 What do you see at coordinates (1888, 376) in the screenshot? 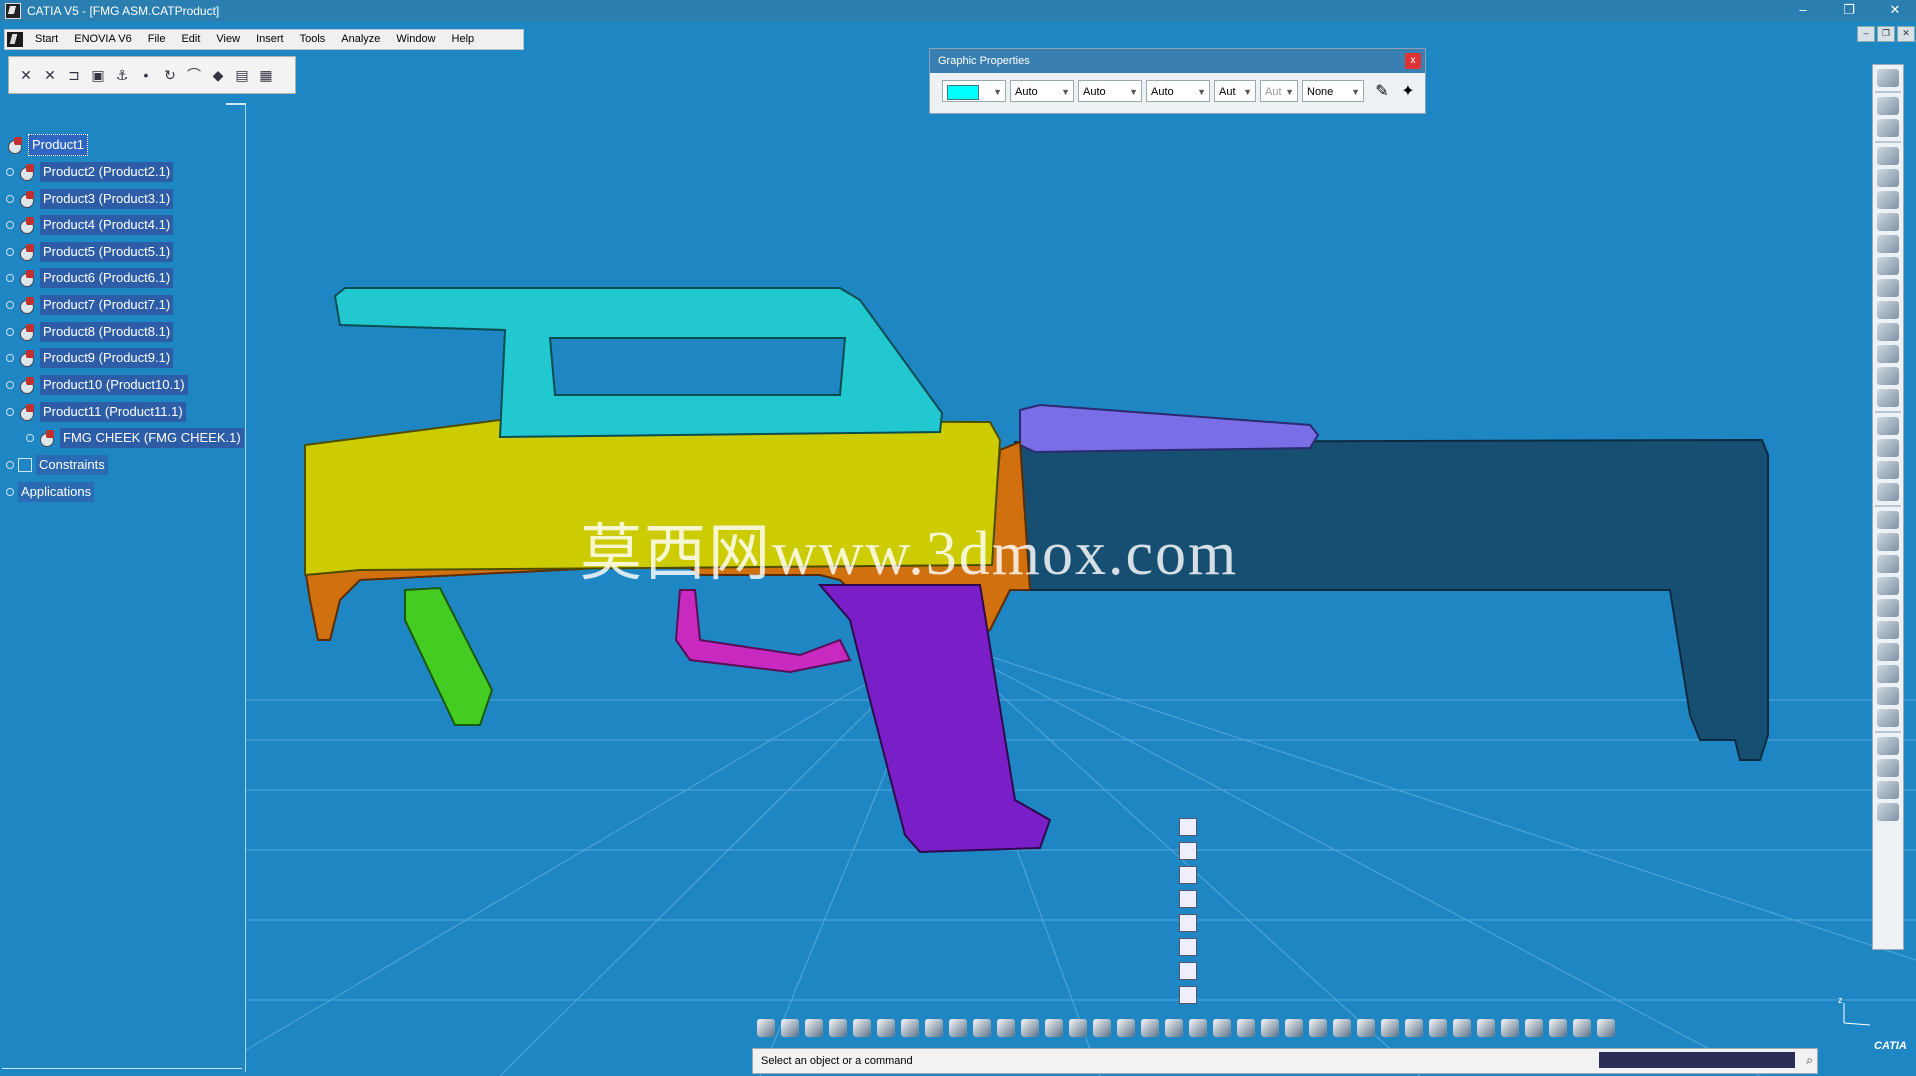
I see `reorder-icon` at bounding box center [1888, 376].